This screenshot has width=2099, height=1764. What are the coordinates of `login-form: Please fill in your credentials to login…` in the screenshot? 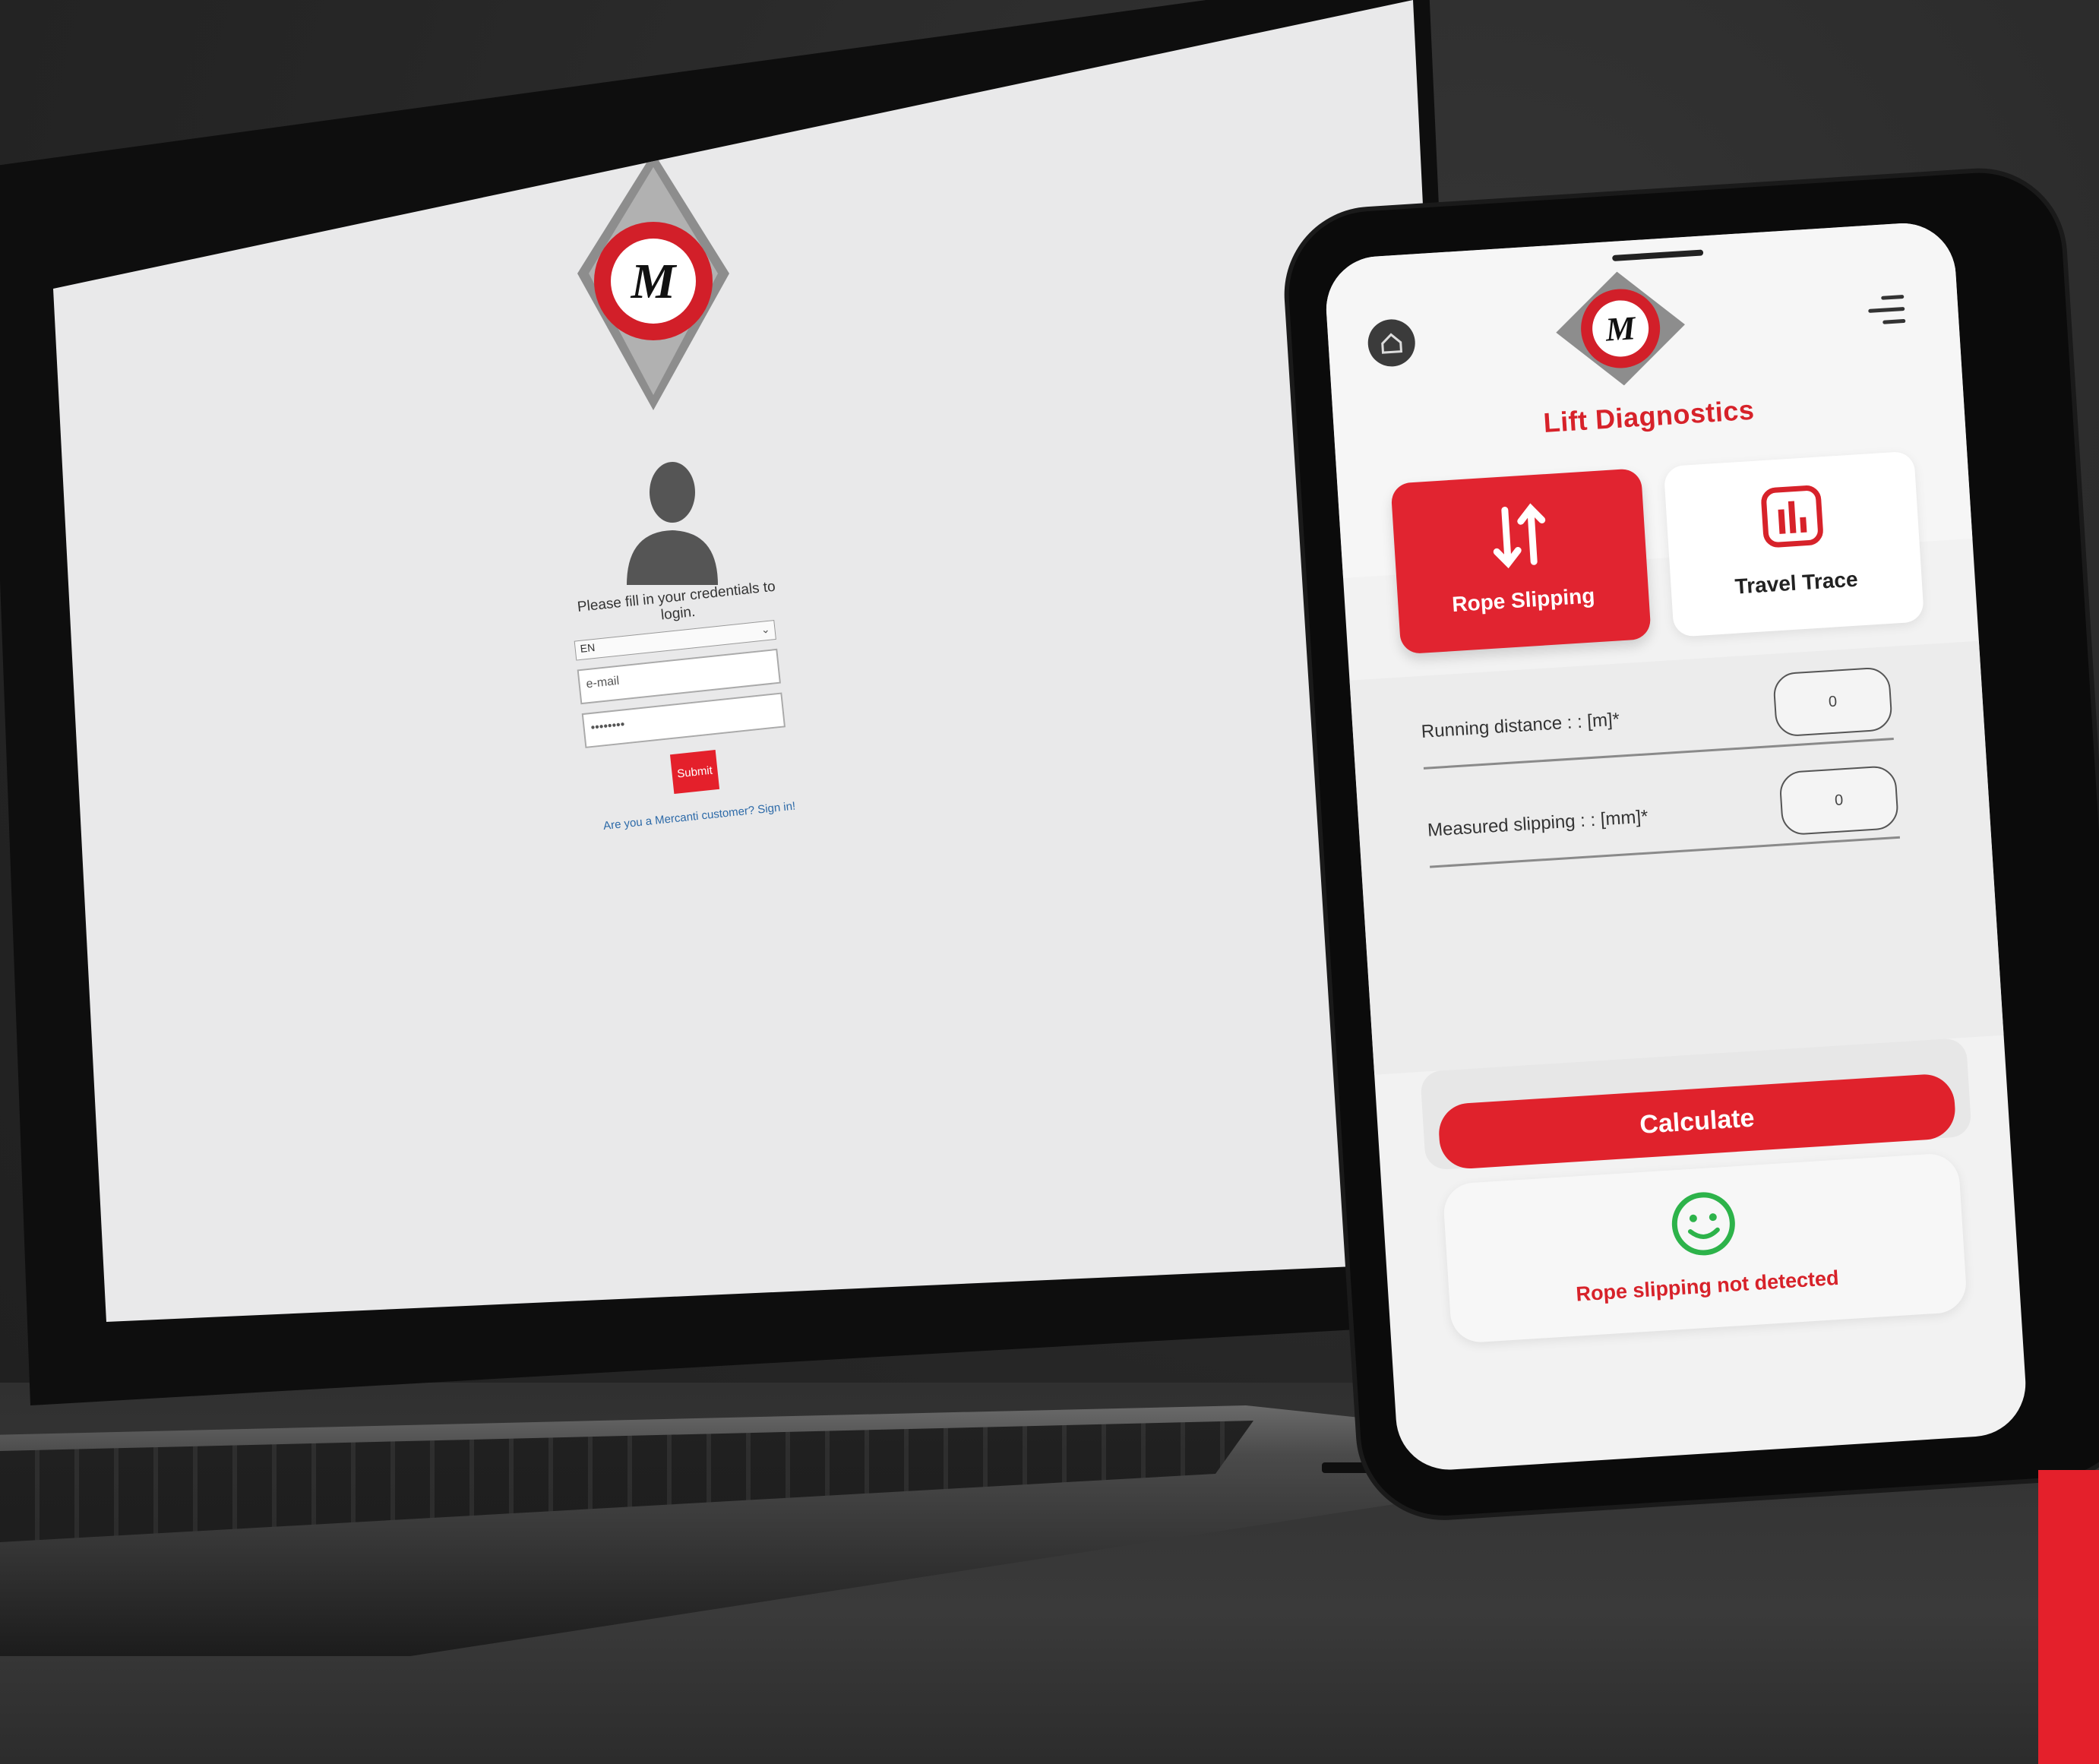 It's located at (692, 751).